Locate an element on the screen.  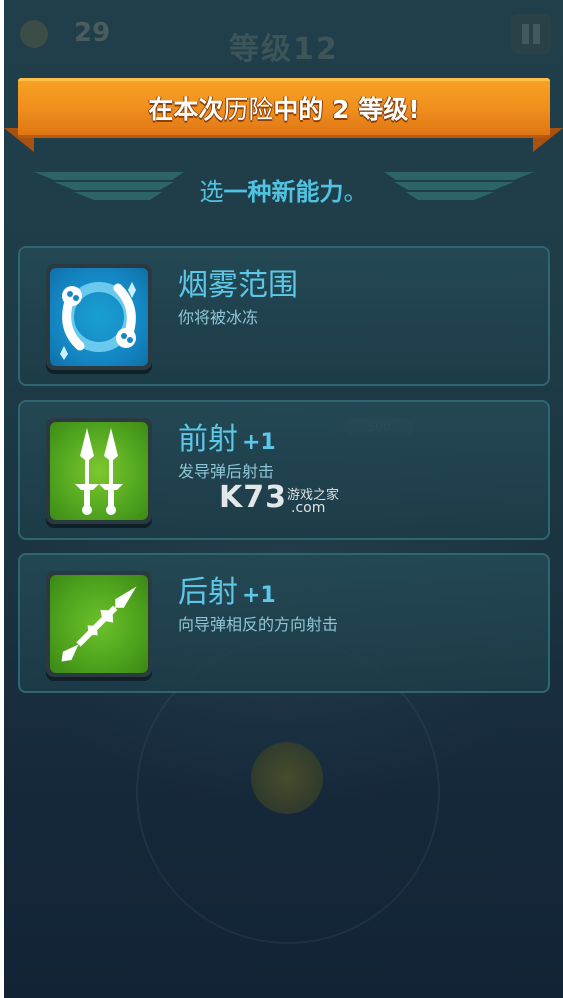
twin-daggers-icon is located at coordinates (99, 471).